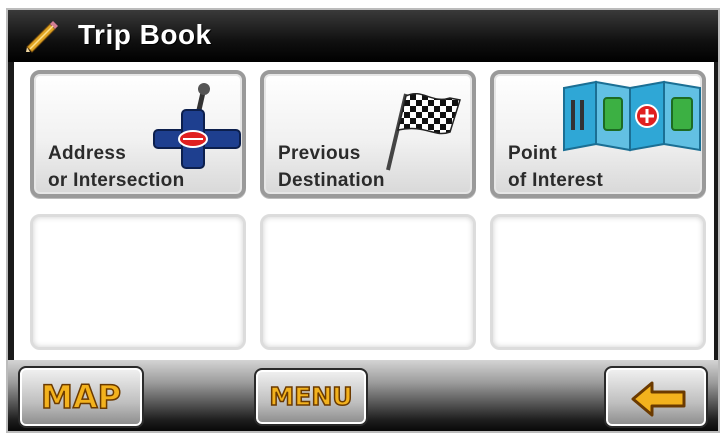  Describe the element at coordinates (116, 180) in the screenshot. I see `tile-label-line2: or Intersection` at that location.